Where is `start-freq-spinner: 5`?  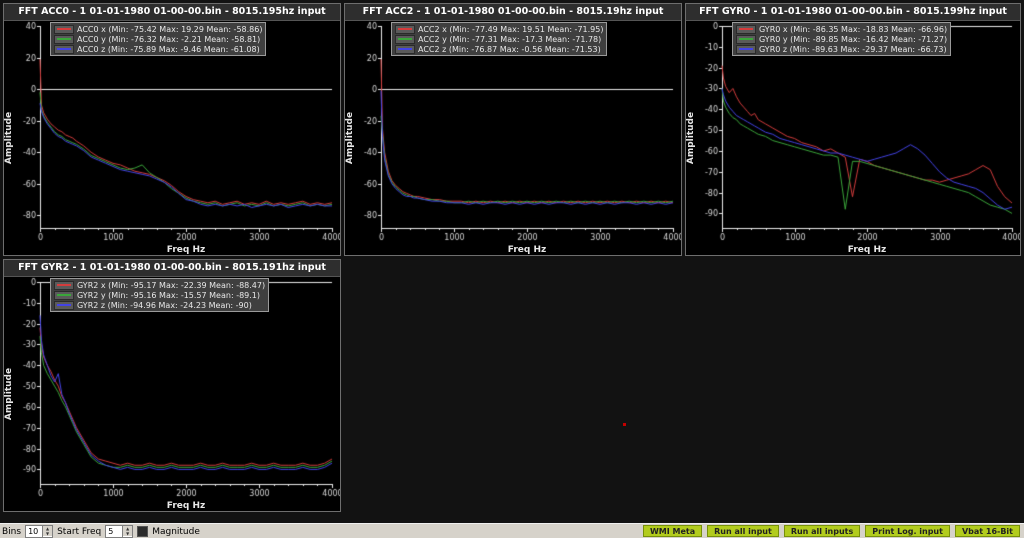 start-freq-spinner: 5 is located at coordinates (119, 531).